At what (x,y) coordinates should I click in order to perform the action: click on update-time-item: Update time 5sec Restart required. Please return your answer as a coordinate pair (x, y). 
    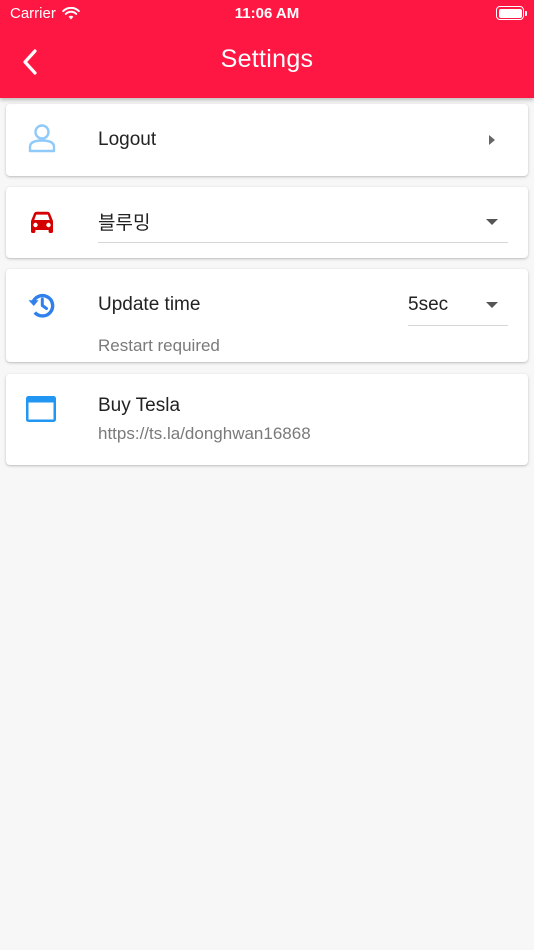
    Looking at the image, I should click on (267, 315).